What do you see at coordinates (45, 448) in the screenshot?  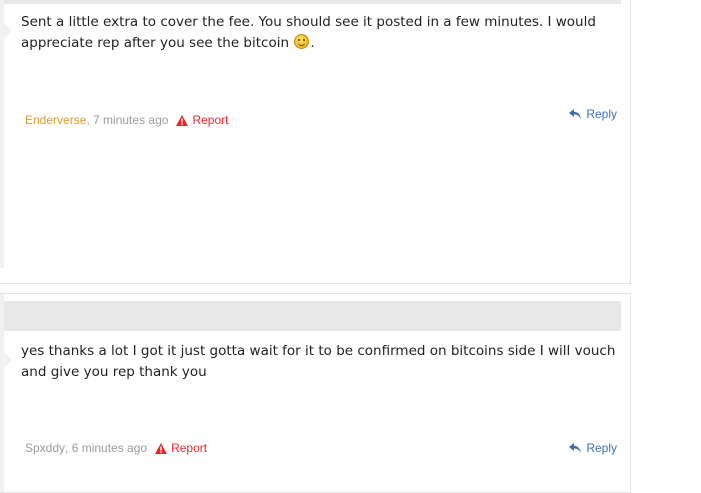 I see `author-link: Spxddy` at bounding box center [45, 448].